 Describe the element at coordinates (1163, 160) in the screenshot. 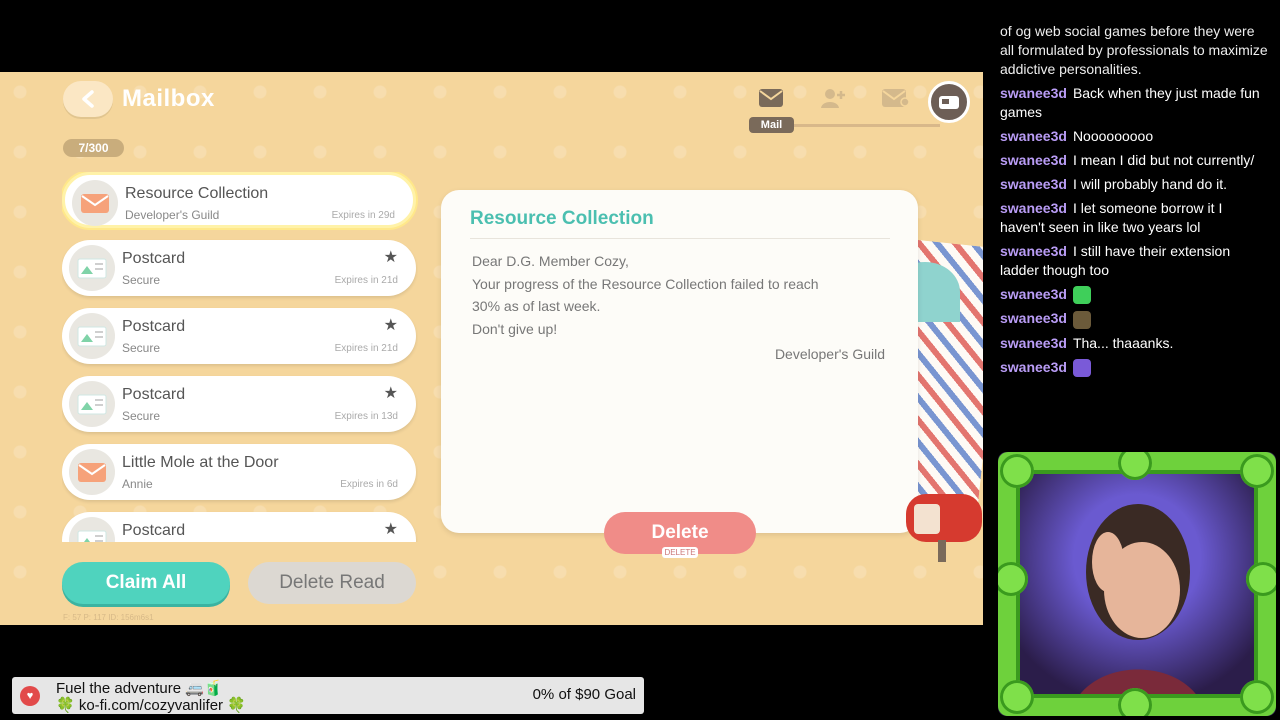

I see `chat-message-text: I mean I did but not currently/` at that location.